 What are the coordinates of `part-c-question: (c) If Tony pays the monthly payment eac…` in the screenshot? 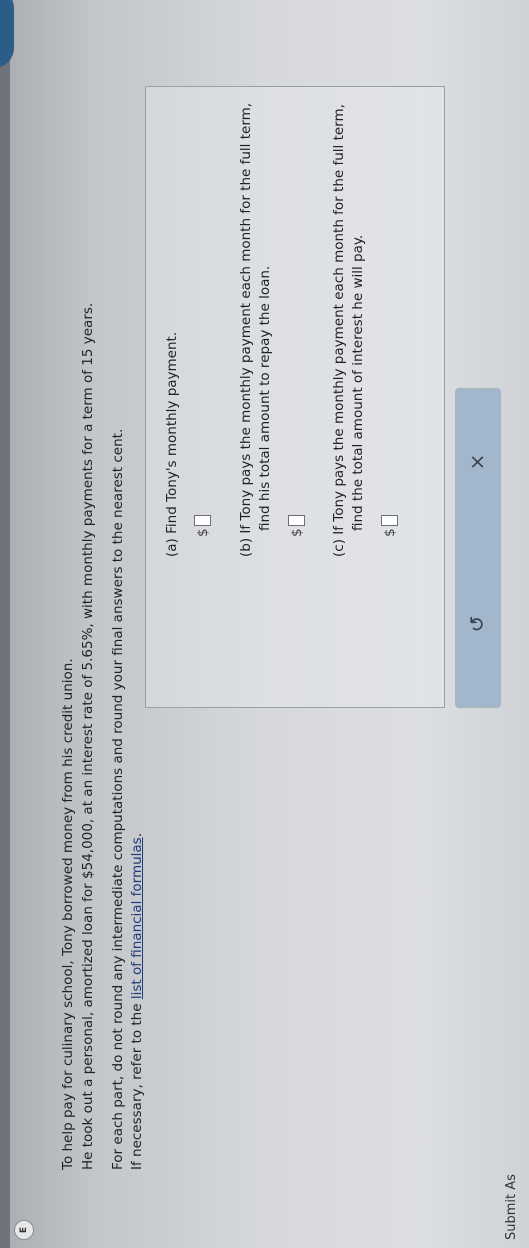 It's located at (339, 330).